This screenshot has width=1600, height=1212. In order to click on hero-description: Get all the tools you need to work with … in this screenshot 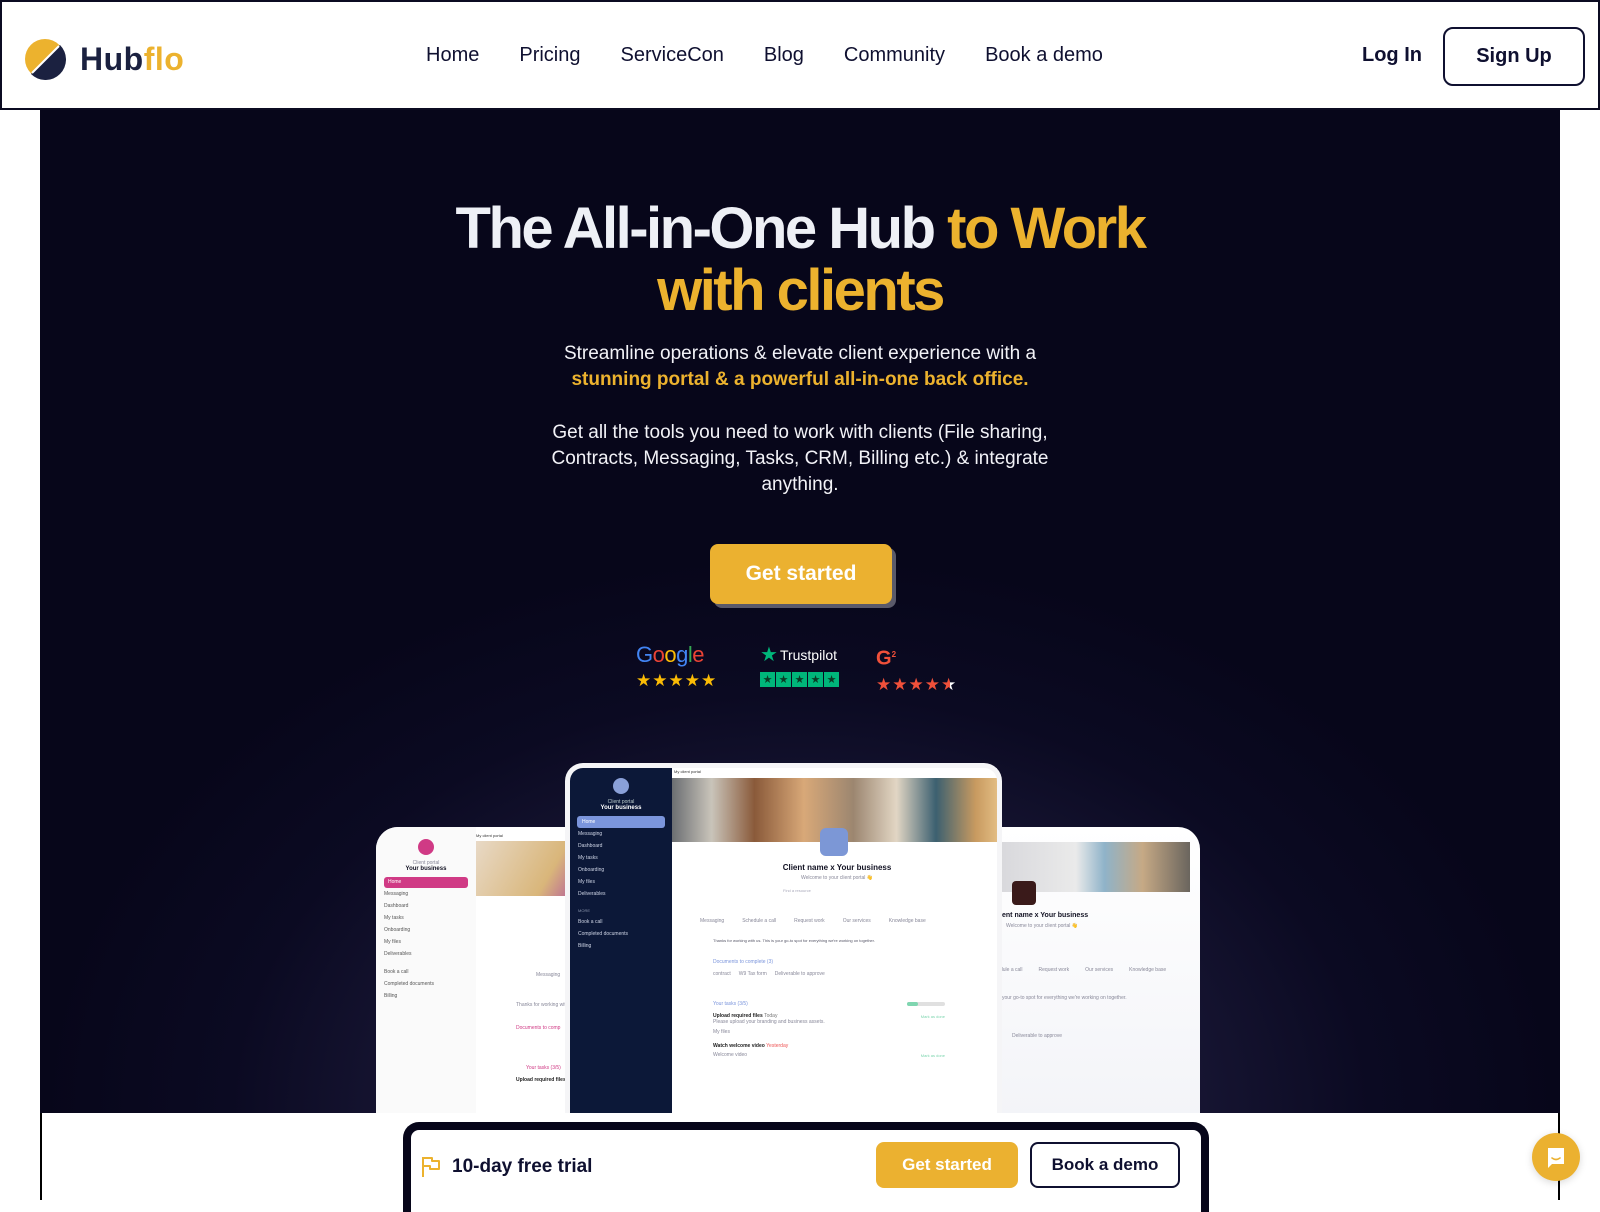, I will do `click(800, 458)`.